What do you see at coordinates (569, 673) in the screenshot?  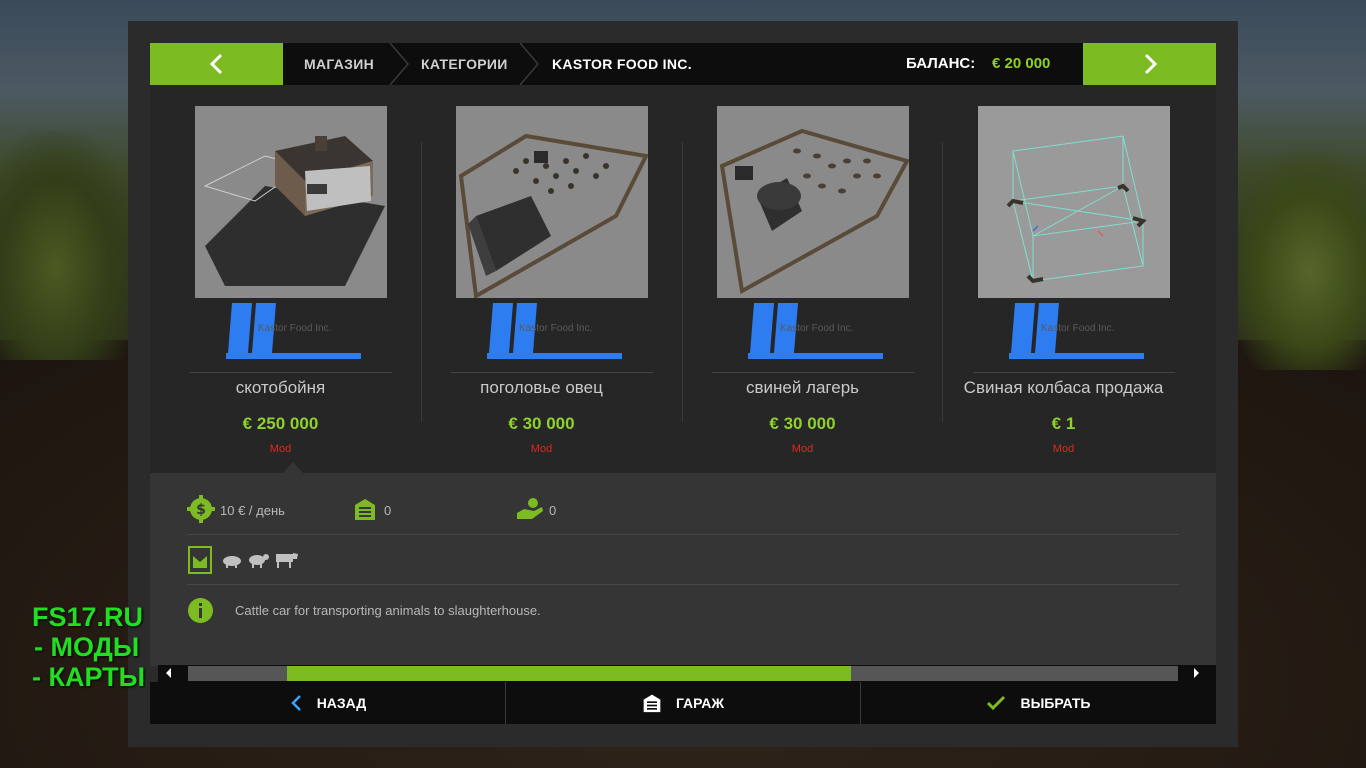 I see `scroll-thumb` at bounding box center [569, 673].